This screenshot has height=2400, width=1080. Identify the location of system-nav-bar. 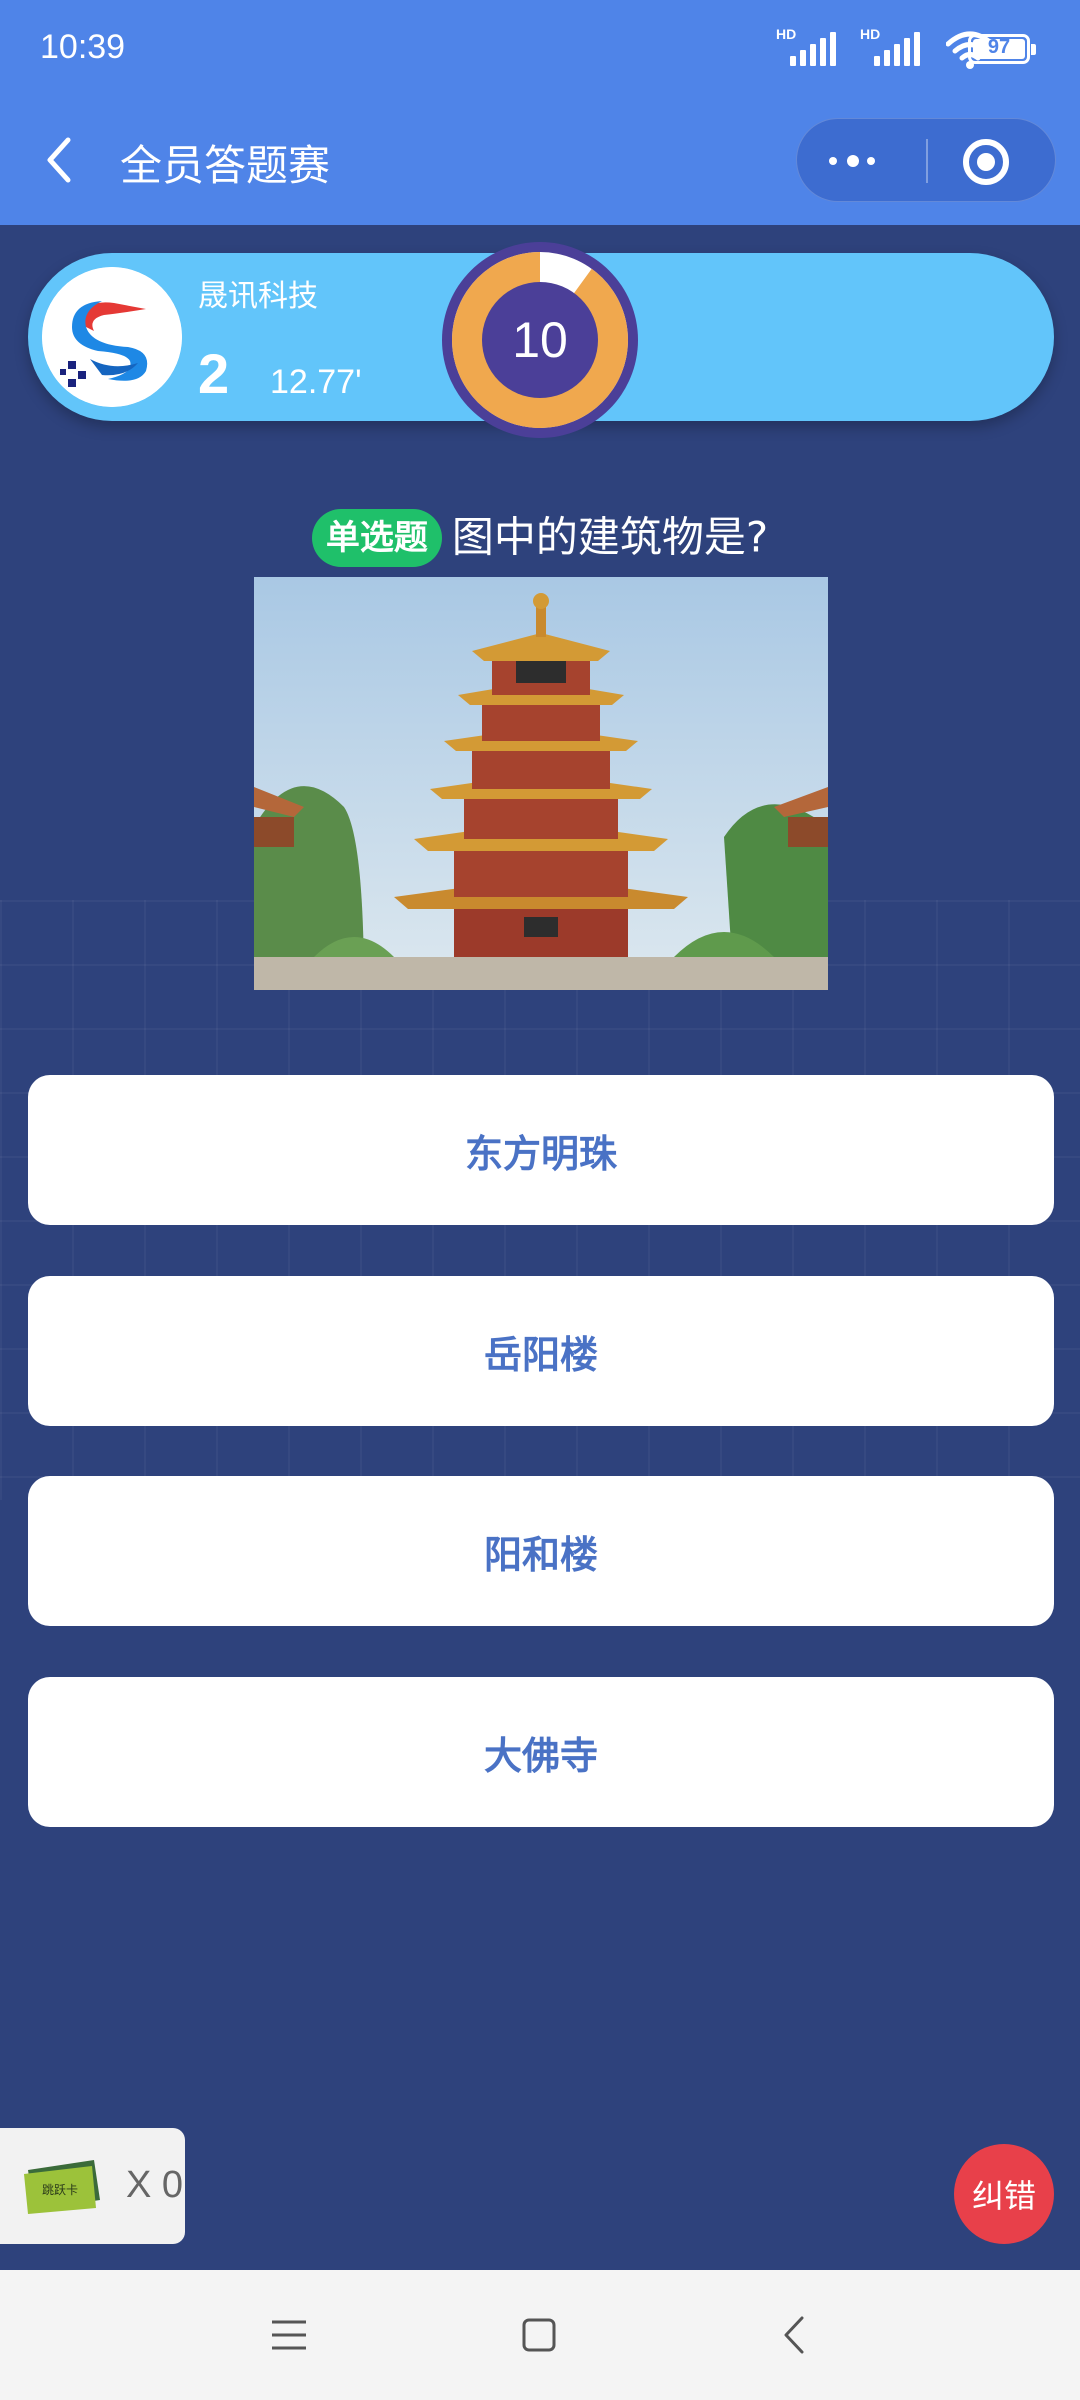
(540, 2335).